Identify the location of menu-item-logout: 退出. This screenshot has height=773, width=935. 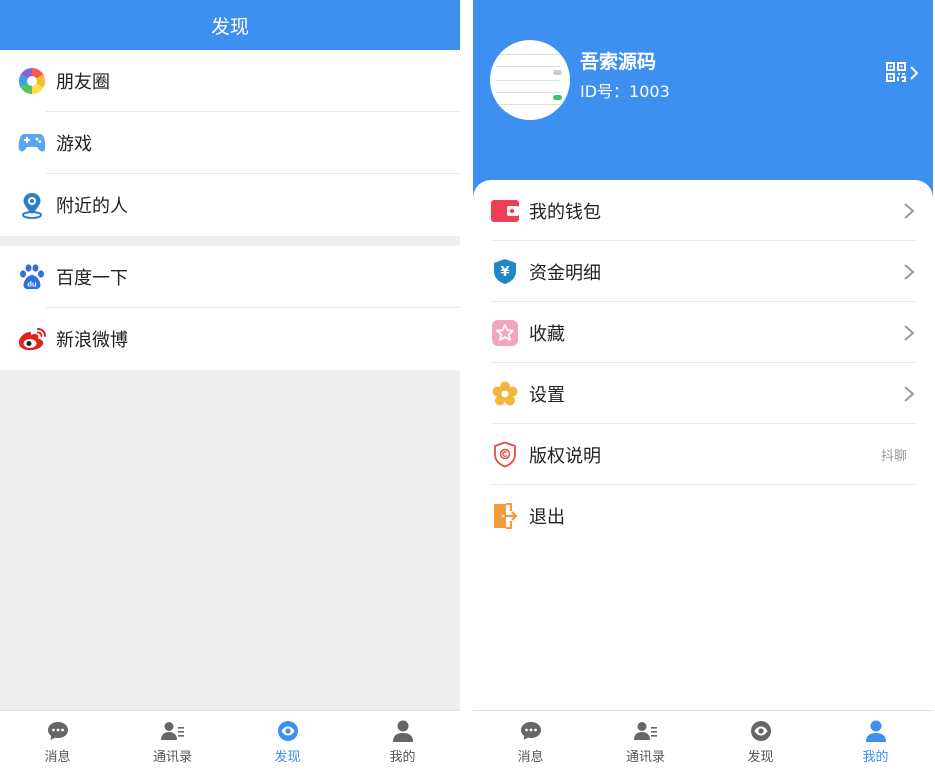
(703, 515).